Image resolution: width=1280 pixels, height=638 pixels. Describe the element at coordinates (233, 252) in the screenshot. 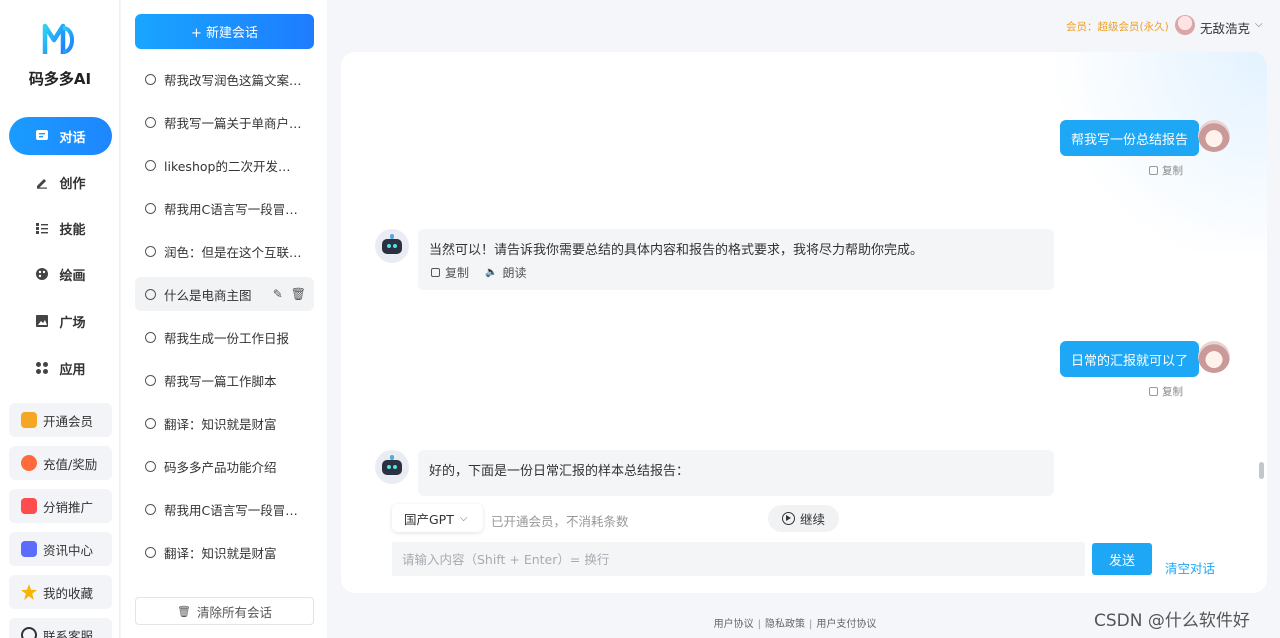

I see `session-title: 润色：但是在这个互联网时代` at that location.